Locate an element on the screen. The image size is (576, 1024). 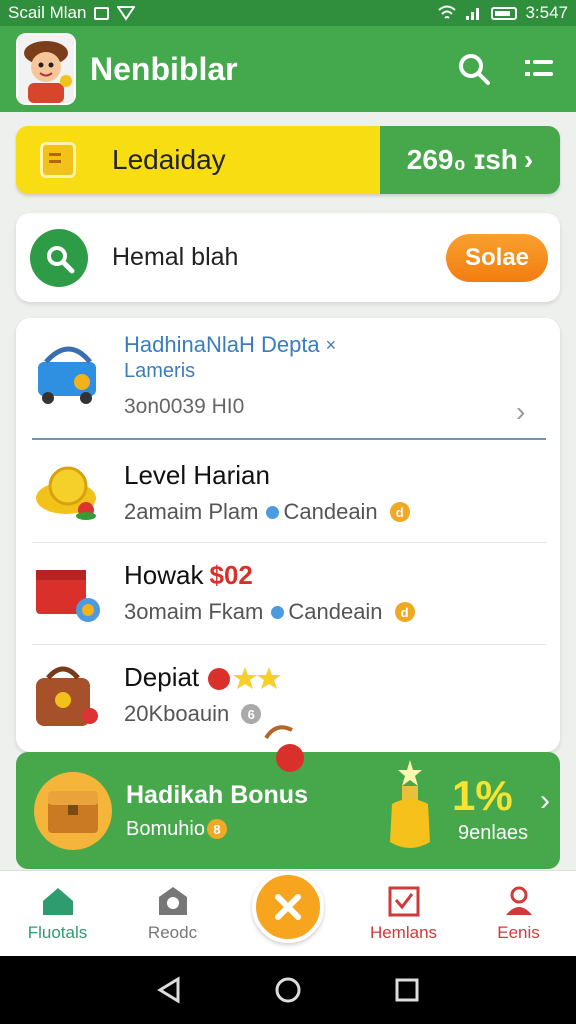
close-icon: × is located at coordinates (331, 345).